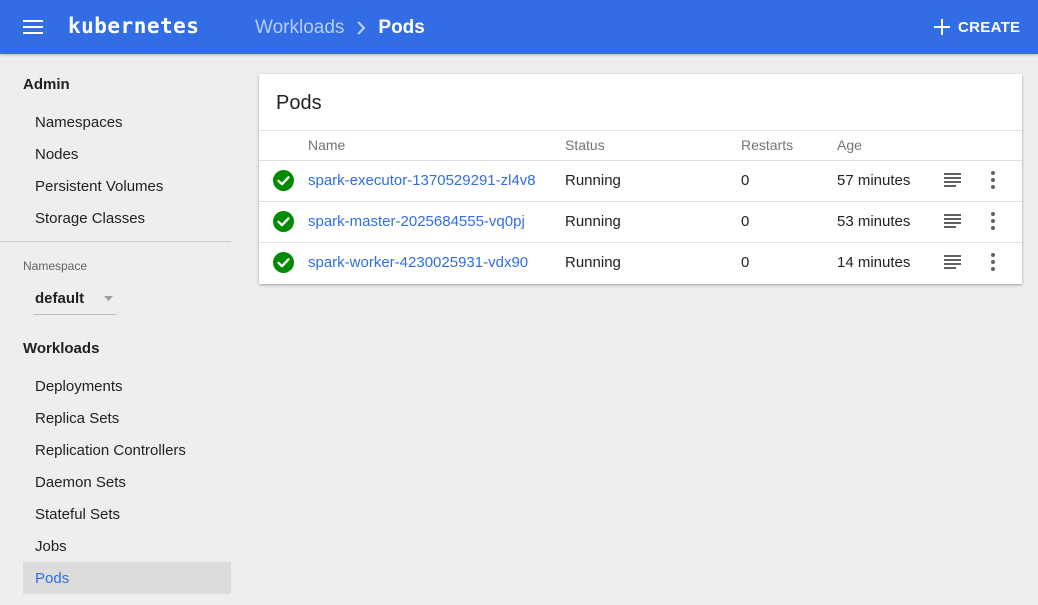 The height and width of the screenshot is (605, 1038). Describe the element at coordinates (127, 578) in the screenshot. I see `sidebar-item-pods: Pods` at that location.